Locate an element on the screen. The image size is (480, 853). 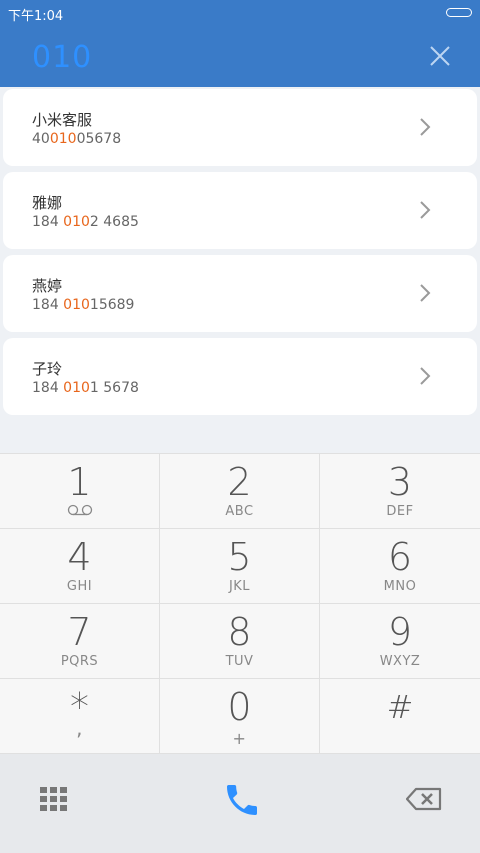
key-4: 4 GHI is located at coordinates (80, 566).